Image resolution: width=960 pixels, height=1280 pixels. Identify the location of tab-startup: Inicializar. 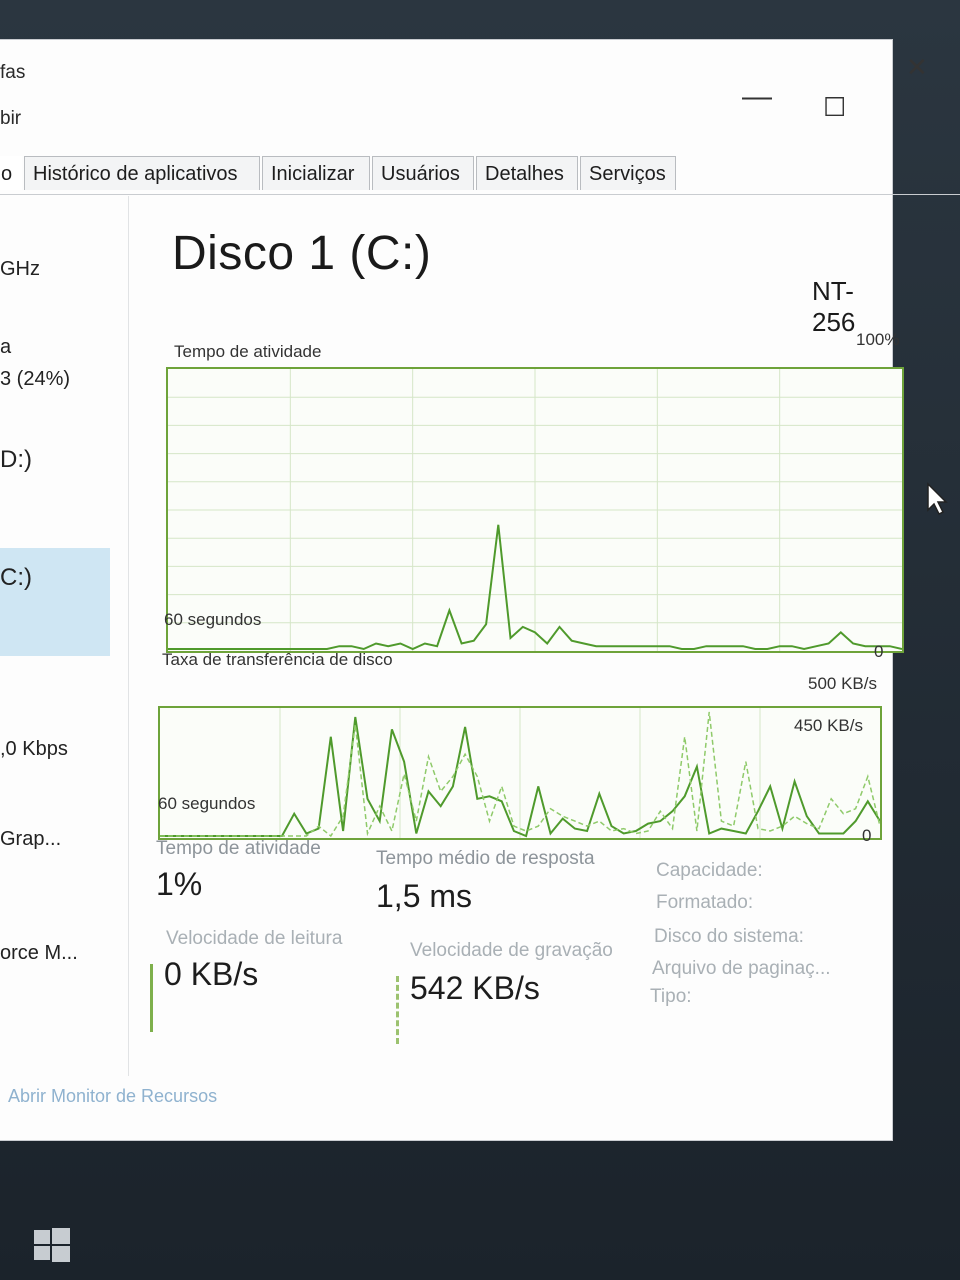
(316, 173).